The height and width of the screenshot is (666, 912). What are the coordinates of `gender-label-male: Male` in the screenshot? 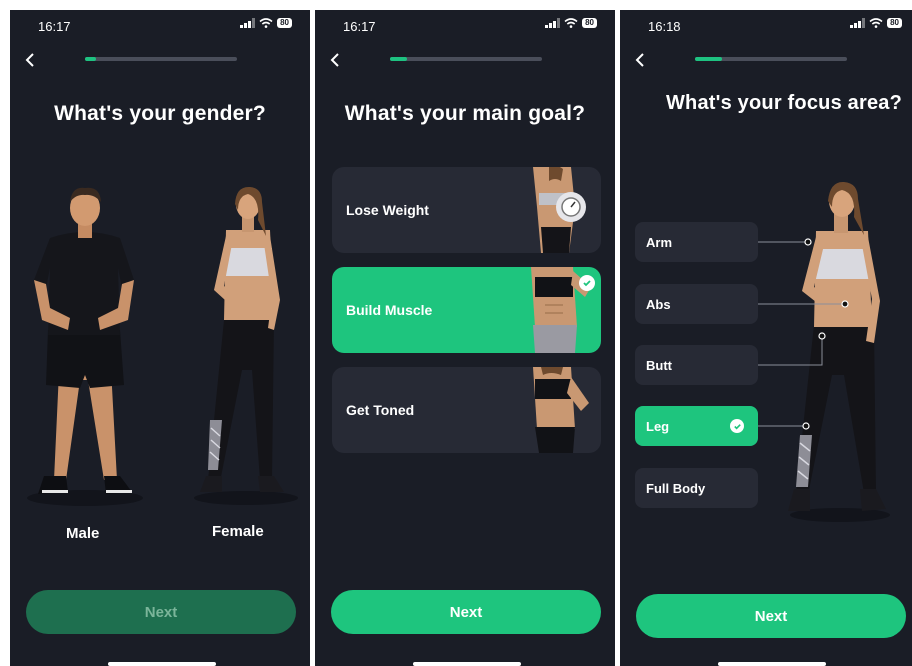 It's located at (83, 533).